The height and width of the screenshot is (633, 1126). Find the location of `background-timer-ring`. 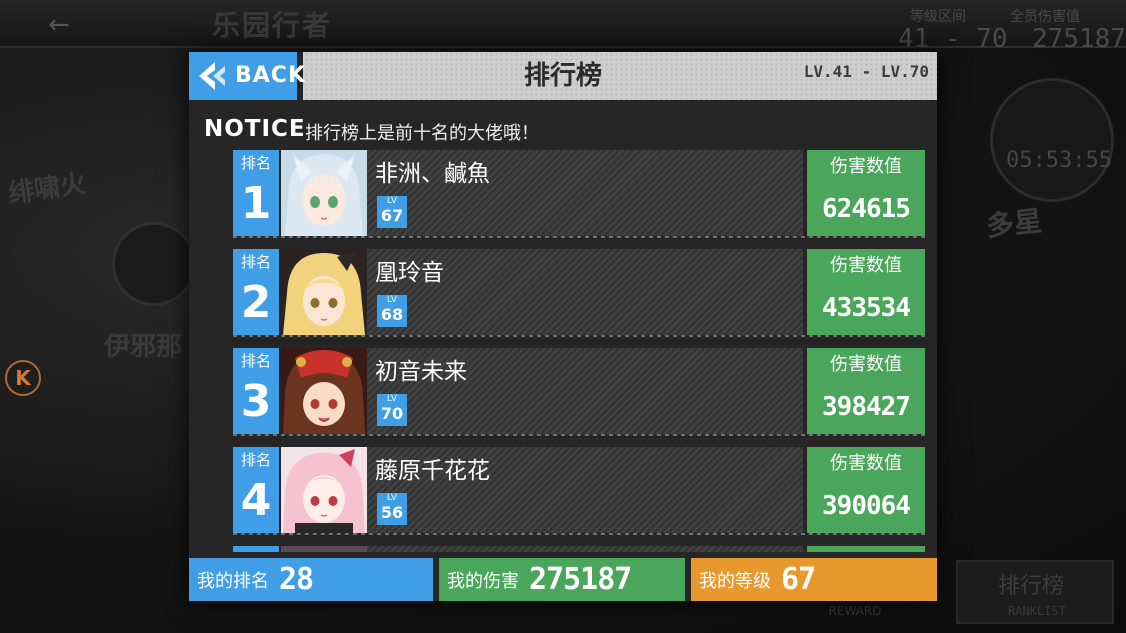

background-timer-ring is located at coordinates (1052, 140).